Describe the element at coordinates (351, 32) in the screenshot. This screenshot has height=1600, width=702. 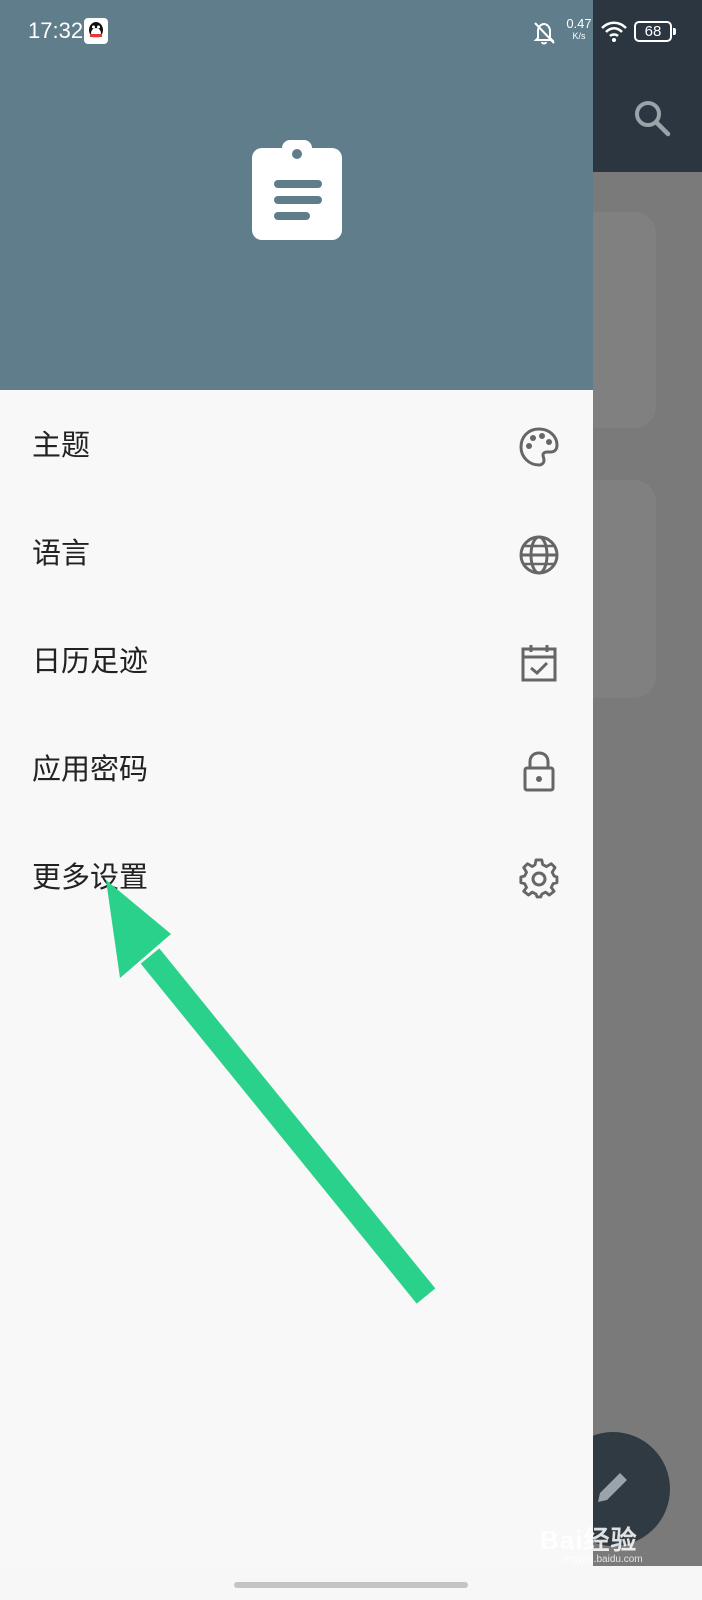
I see `status-bar: 17:32 0.47 K/s 68` at that location.